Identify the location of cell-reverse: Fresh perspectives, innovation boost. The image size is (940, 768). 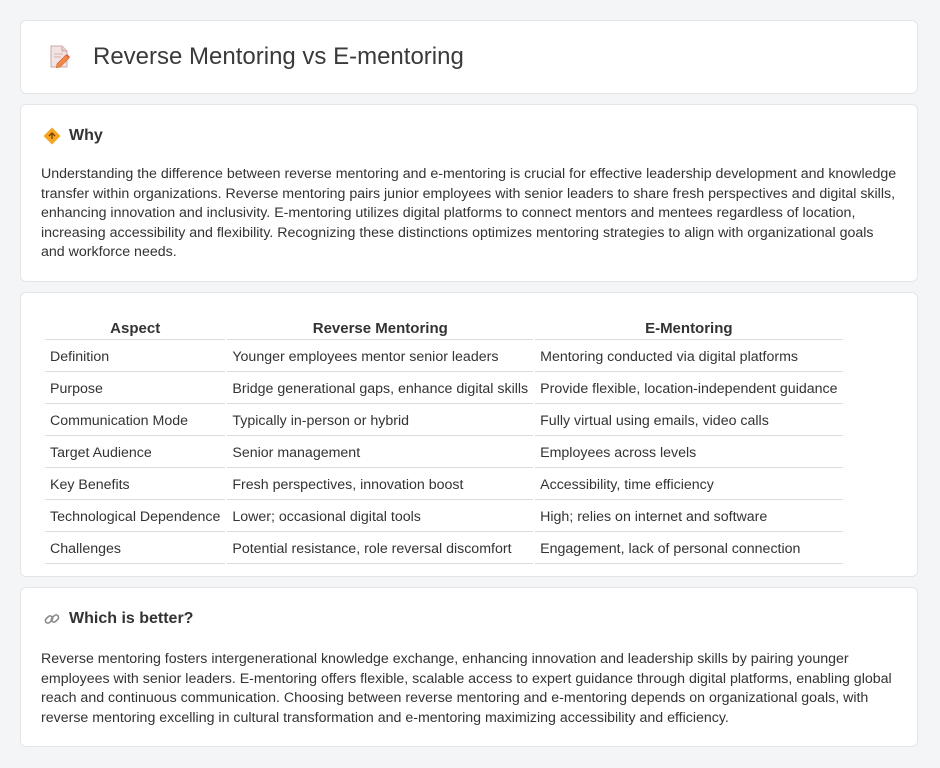
(380, 485).